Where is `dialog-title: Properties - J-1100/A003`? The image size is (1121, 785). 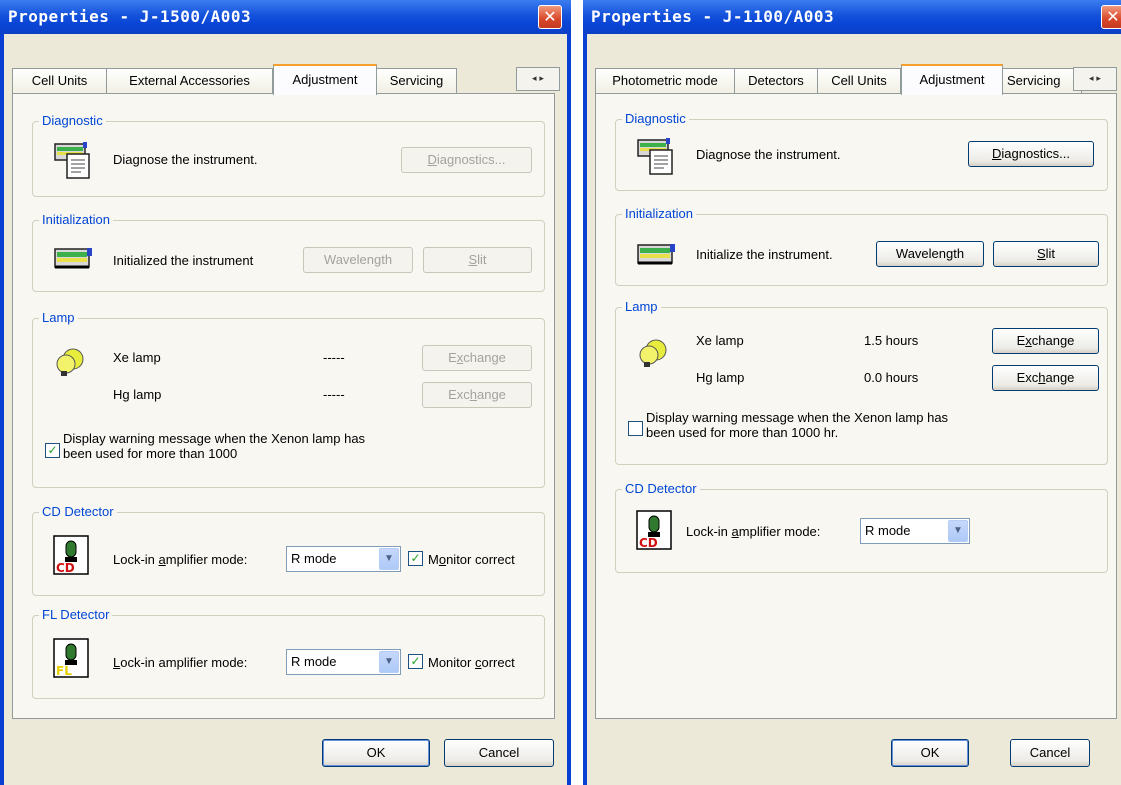
dialog-title: Properties - J-1100/A003 is located at coordinates (852, 17).